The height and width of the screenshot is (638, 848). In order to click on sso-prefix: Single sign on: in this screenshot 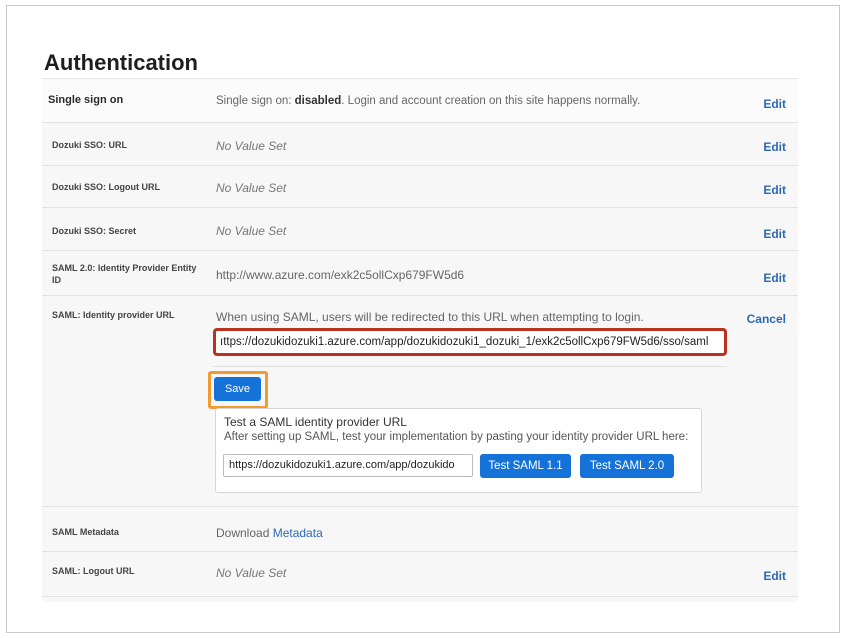, I will do `click(255, 101)`.